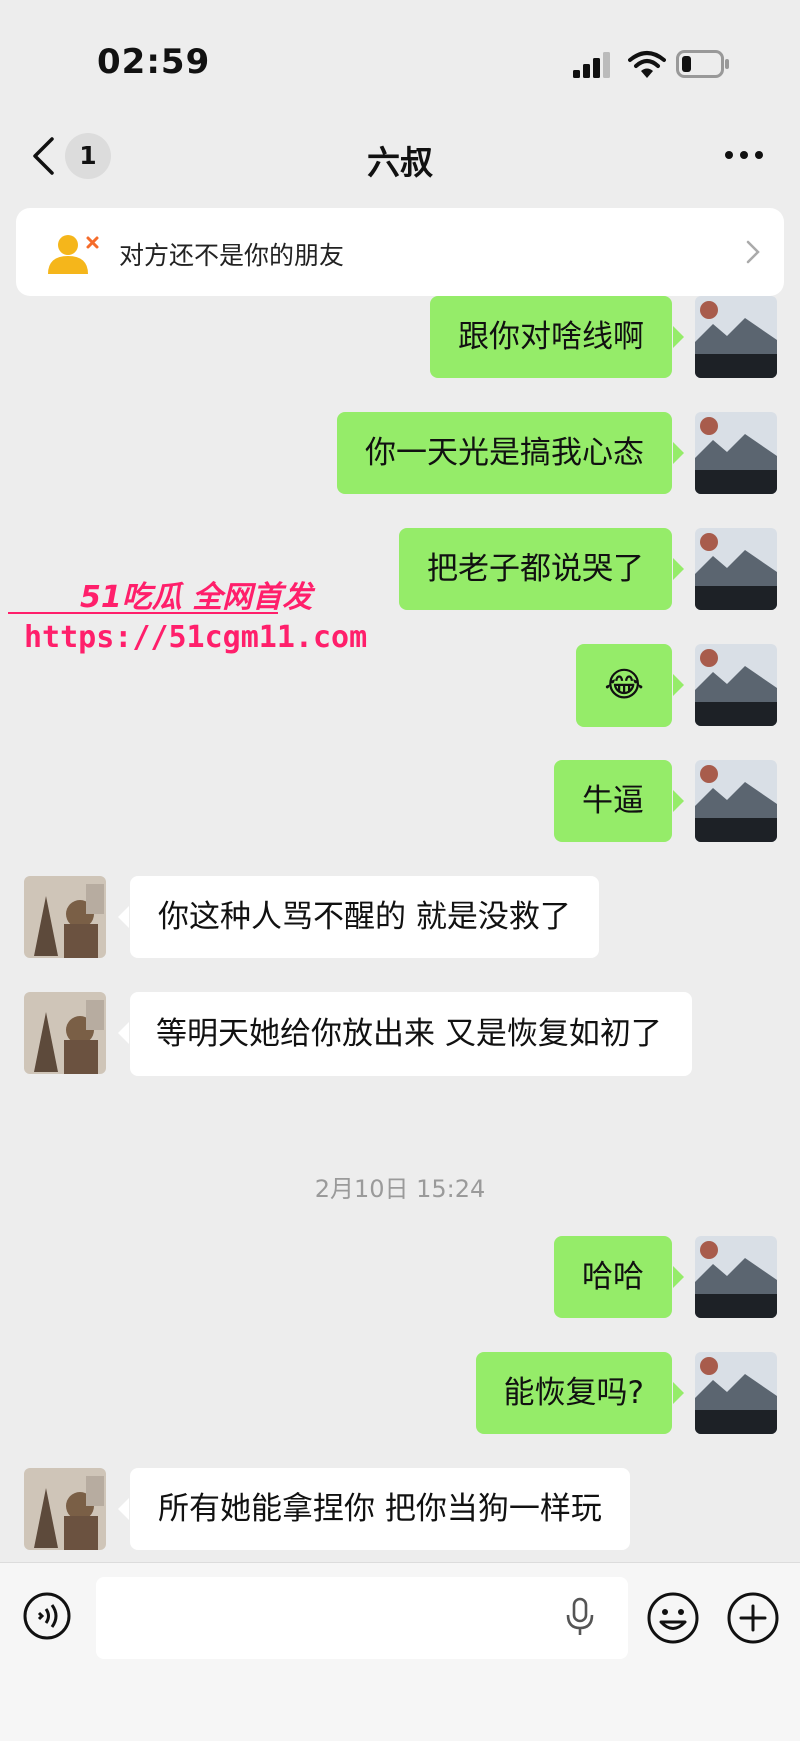 The height and width of the screenshot is (1741, 800). What do you see at coordinates (624, 685) in the screenshot?
I see `tears-of-joy-emoji: 😂` at bounding box center [624, 685].